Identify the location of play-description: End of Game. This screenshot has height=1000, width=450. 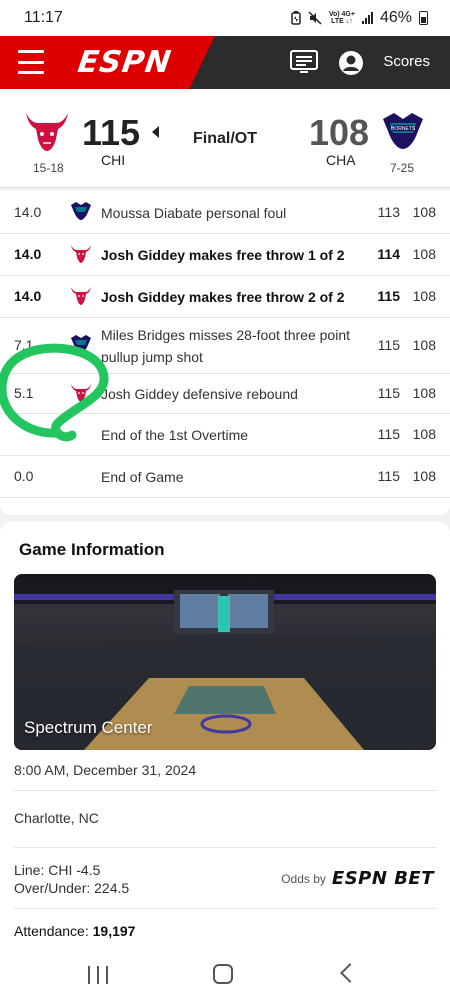
(142, 477).